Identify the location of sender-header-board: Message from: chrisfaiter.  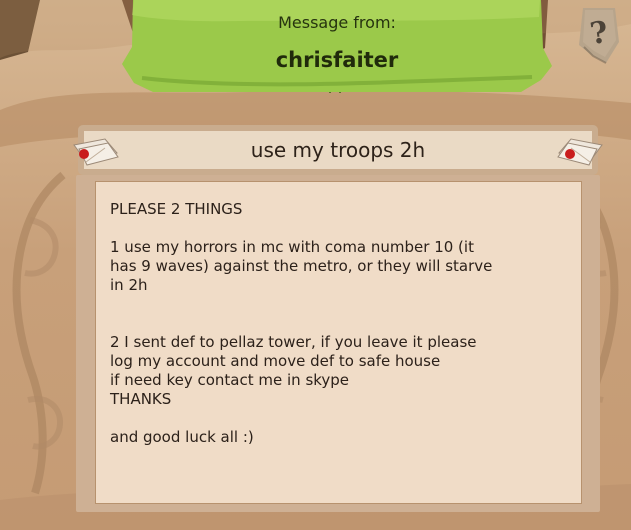
(337, 46).